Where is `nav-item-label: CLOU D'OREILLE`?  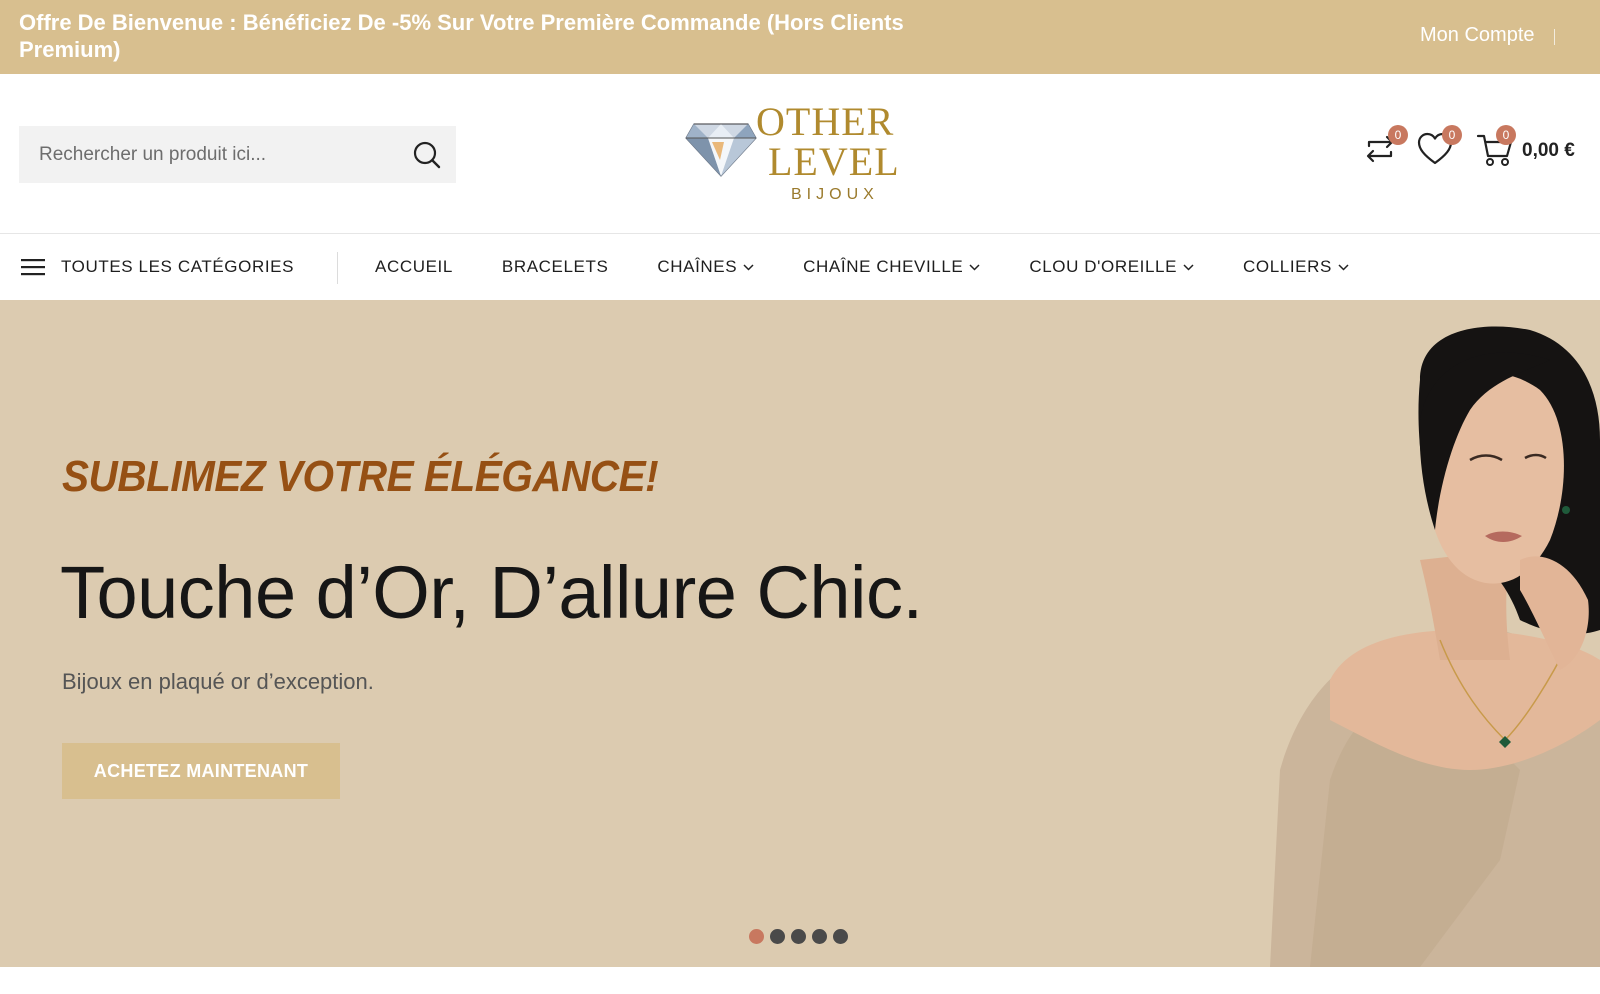 nav-item-label: CLOU D'OREILLE is located at coordinates (1103, 266).